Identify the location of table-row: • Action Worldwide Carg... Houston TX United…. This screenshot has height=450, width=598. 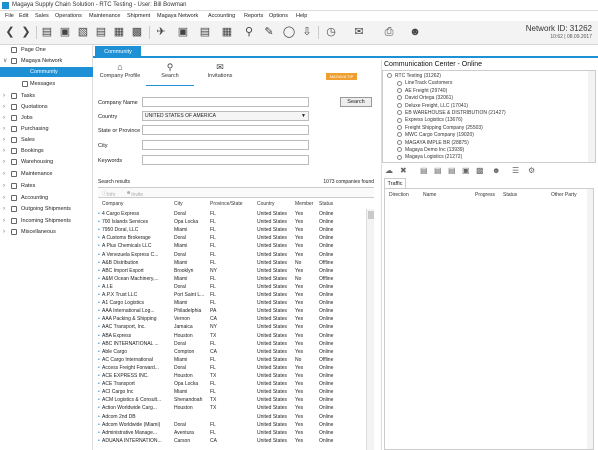
(232, 408).